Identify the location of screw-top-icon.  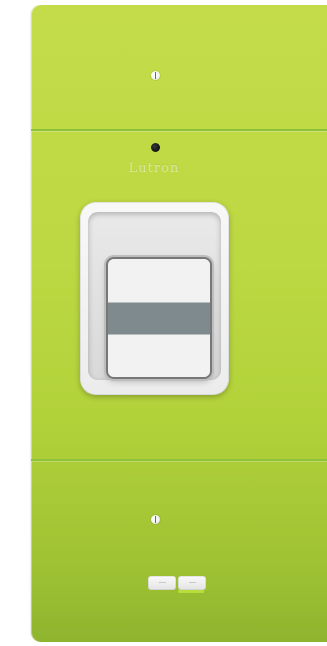
(155, 75).